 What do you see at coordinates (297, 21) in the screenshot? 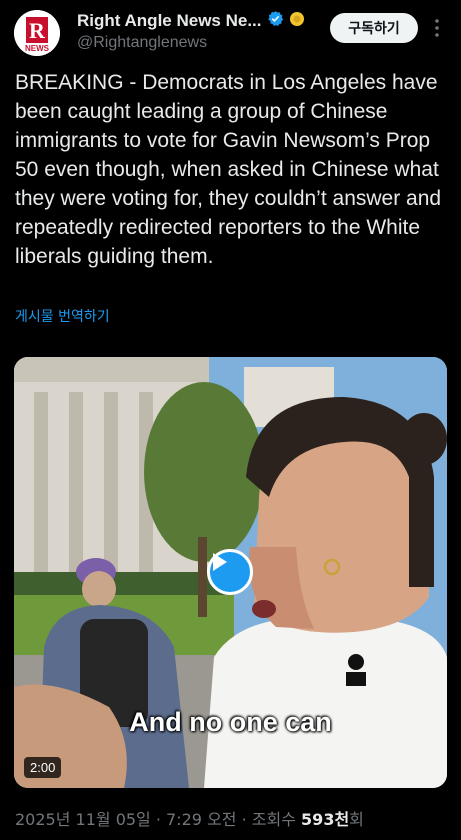
I see `gold-badge-icon` at bounding box center [297, 21].